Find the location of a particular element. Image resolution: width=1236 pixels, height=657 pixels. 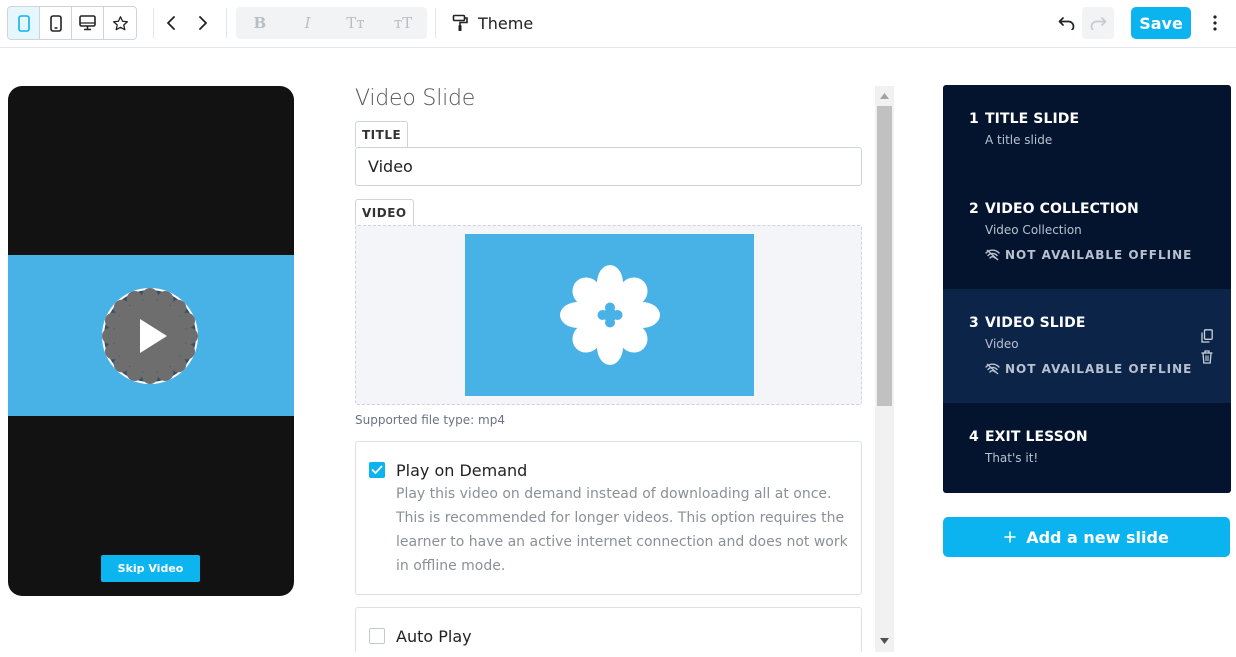

chevron-right-icon is located at coordinates (203, 23).